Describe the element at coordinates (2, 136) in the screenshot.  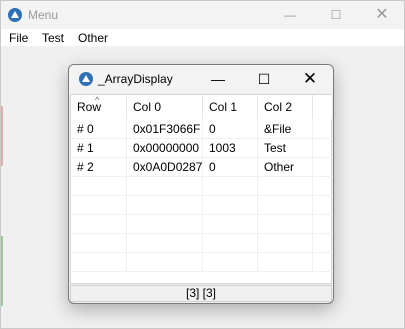
I see `edge-artifact-red` at that location.